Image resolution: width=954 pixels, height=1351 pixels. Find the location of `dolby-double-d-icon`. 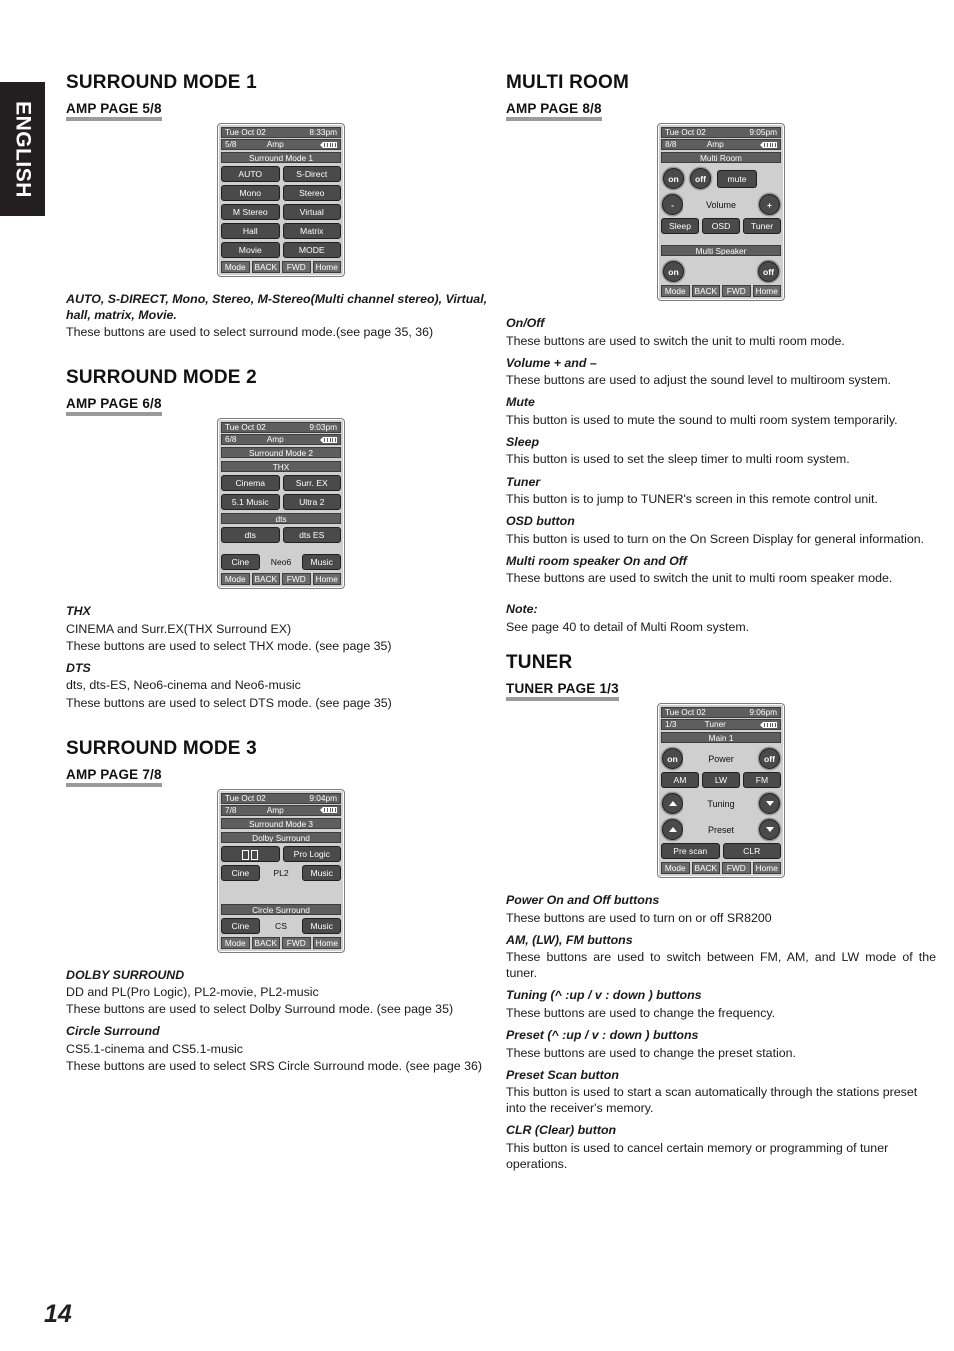

dolby-double-d-icon is located at coordinates (250, 854).